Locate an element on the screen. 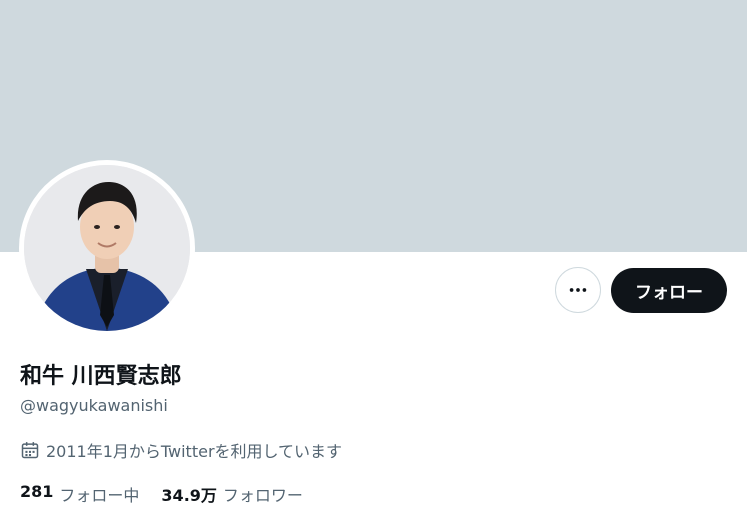 The width and height of the screenshot is (747, 508). followers-link: 34.9万 フォロワー is located at coordinates (232, 494).